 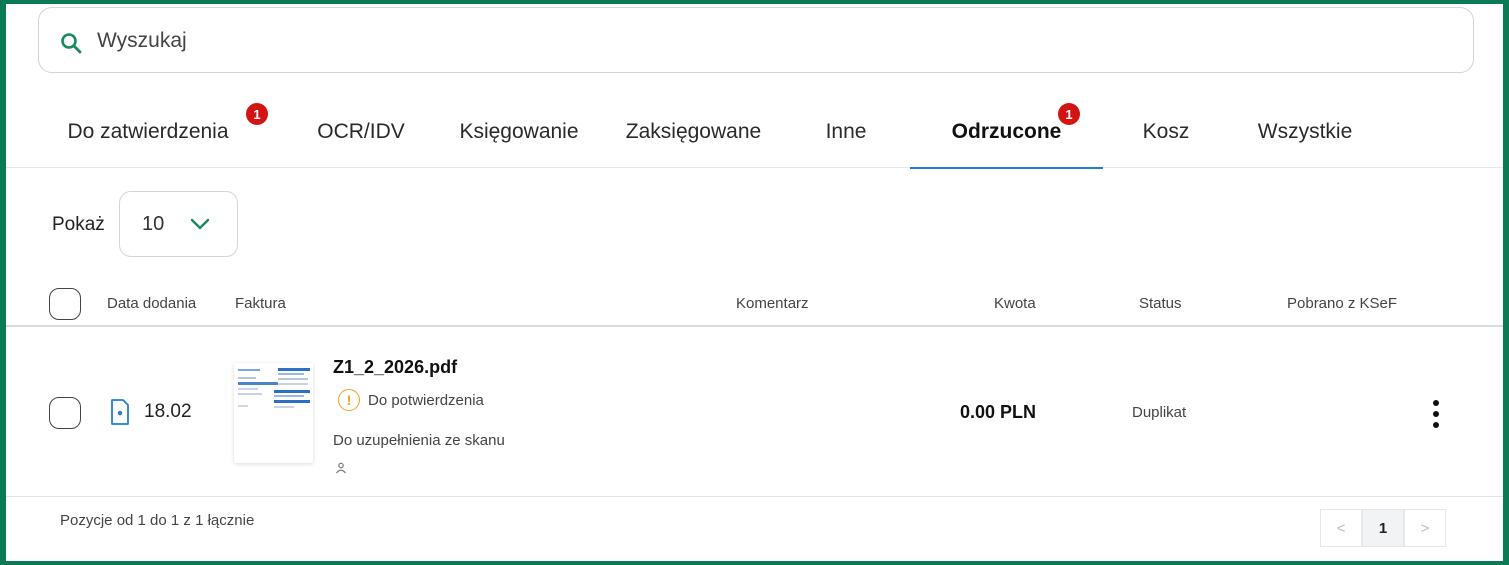 What do you see at coordinates (1015, 303) in the screenshot?
I see `column-header-amount: Kwota` at bounding box center [1015, 303].